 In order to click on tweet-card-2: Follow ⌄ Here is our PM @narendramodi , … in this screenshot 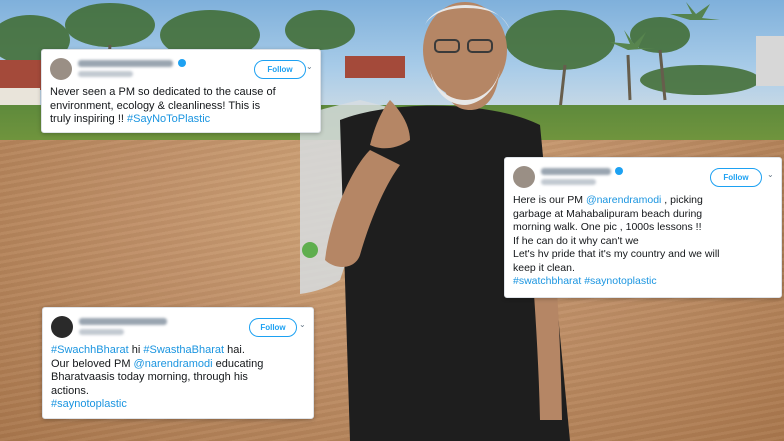, I will do `click(643, 227)`.